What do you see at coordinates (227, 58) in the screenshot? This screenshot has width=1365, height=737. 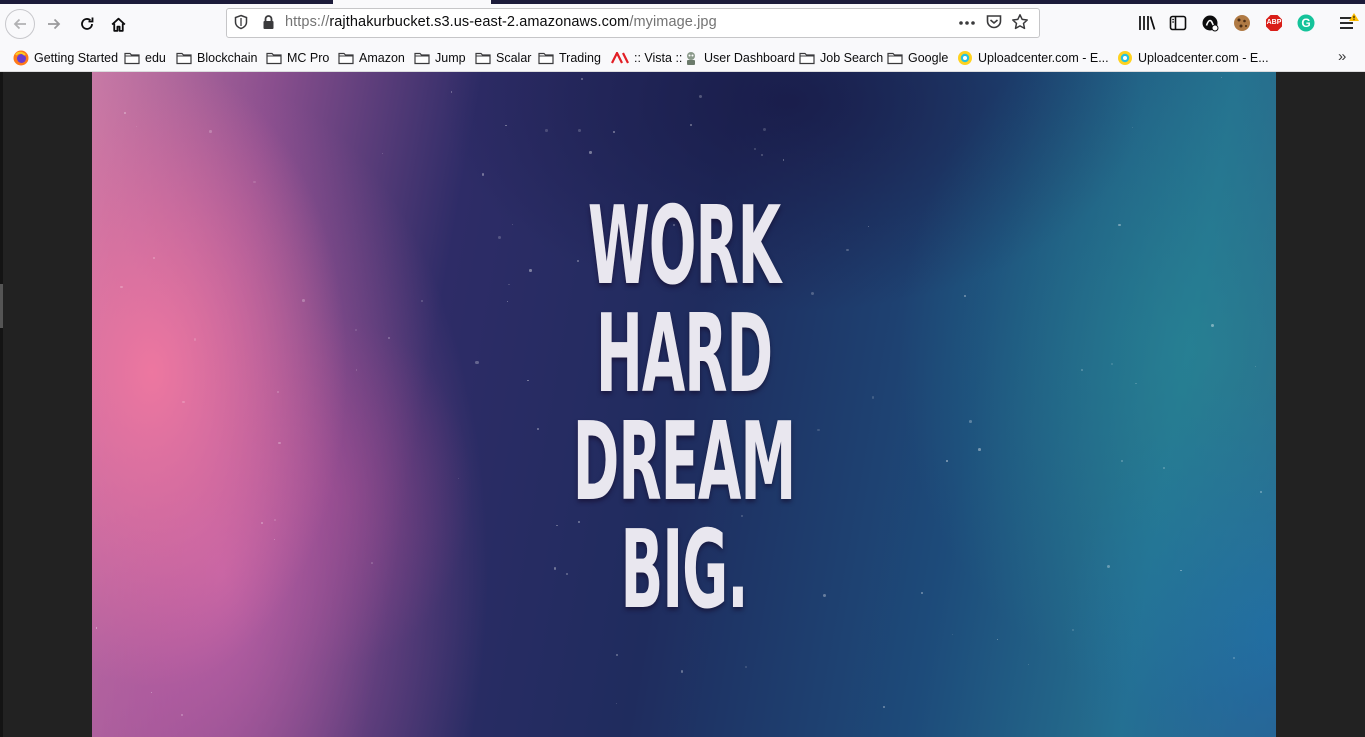 I see `bookmark-label: Blockchain` at bounding box center [227, 58].